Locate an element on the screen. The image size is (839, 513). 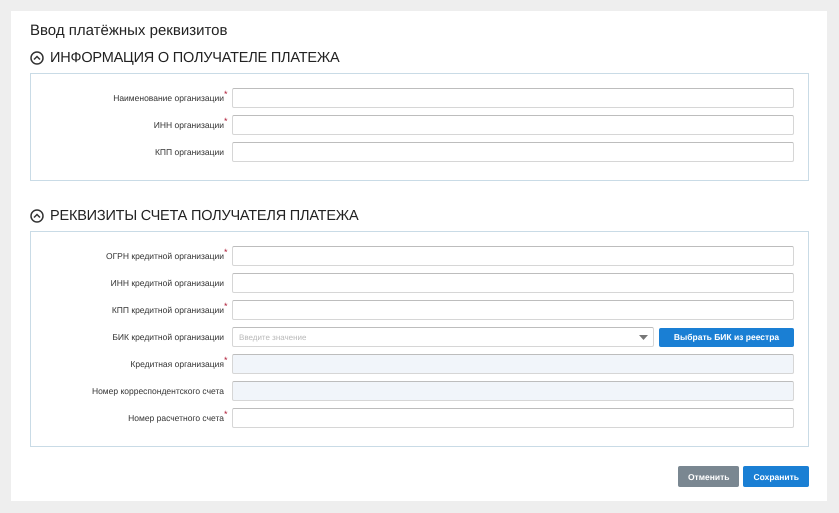
field-label: Номер корреспондентского счета is located at coordinates (158, 391).